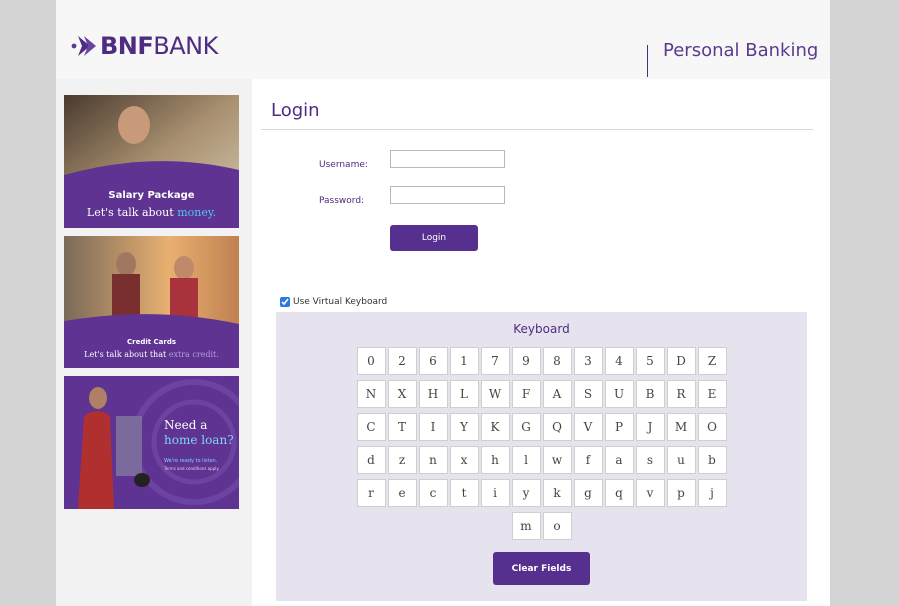 The width and height of the screenshot is (899, 606). I want to click on key: H, so click(433, 394).